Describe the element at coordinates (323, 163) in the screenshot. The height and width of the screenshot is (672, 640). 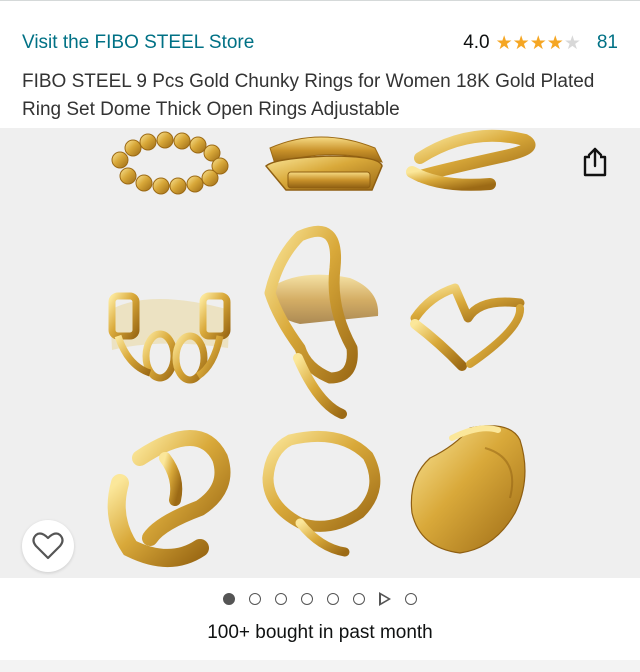
I see `ring-bar` at that location.